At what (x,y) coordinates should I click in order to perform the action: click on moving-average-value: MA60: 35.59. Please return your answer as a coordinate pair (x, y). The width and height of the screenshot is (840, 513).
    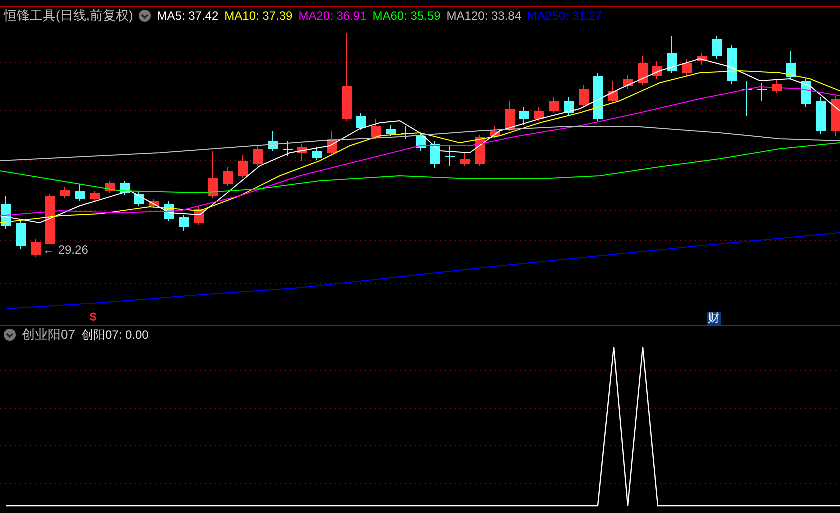
    Looking at the image, I should click on (406, 16).